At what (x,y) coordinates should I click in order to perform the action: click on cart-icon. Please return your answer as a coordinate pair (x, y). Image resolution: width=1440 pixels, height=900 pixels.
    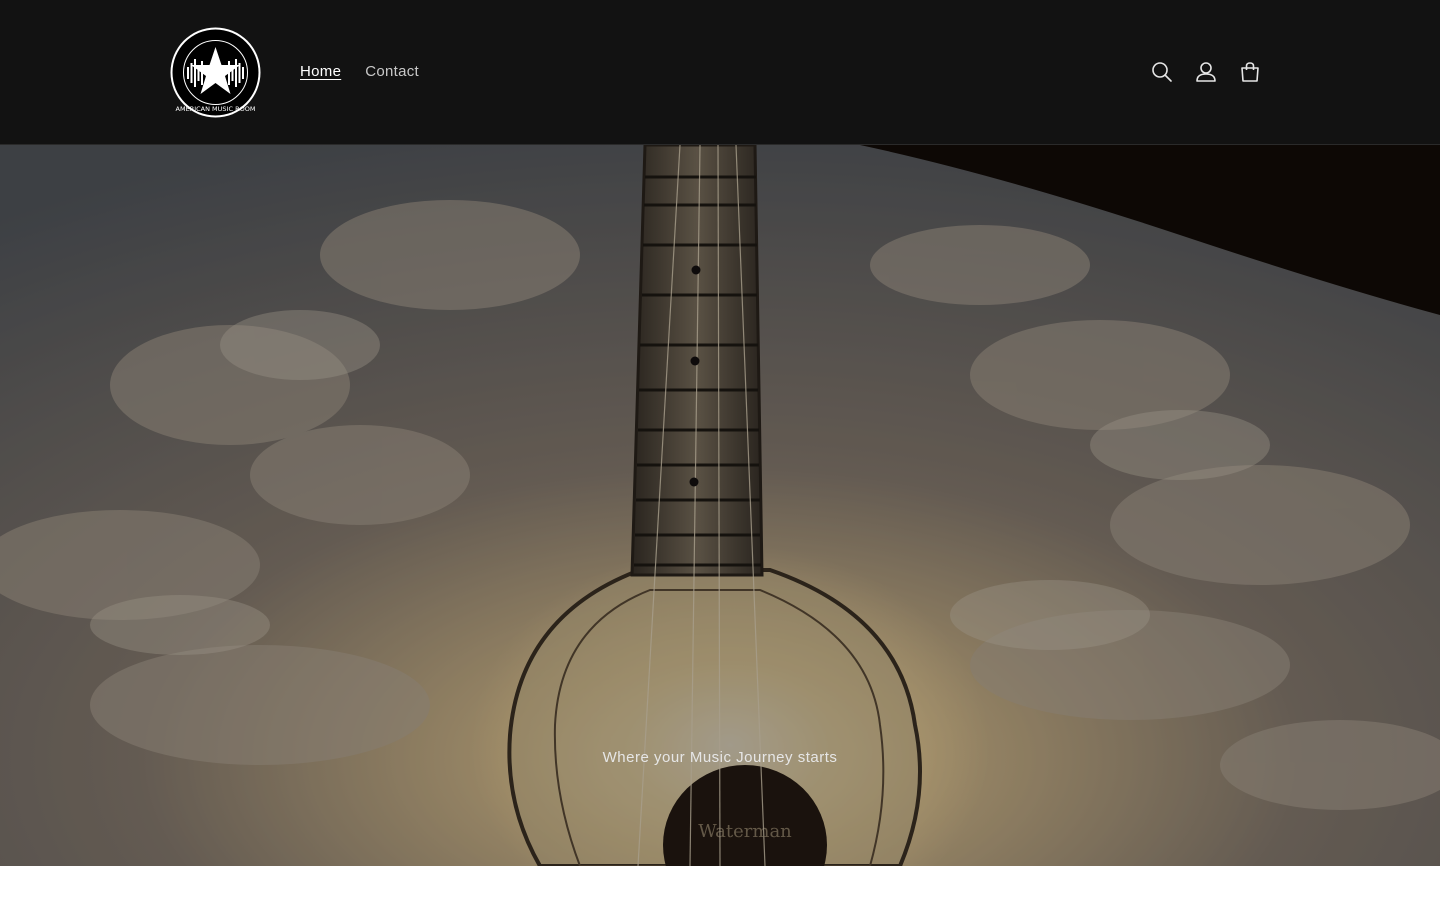
    Looking at the image, I should click on (1250, 72).